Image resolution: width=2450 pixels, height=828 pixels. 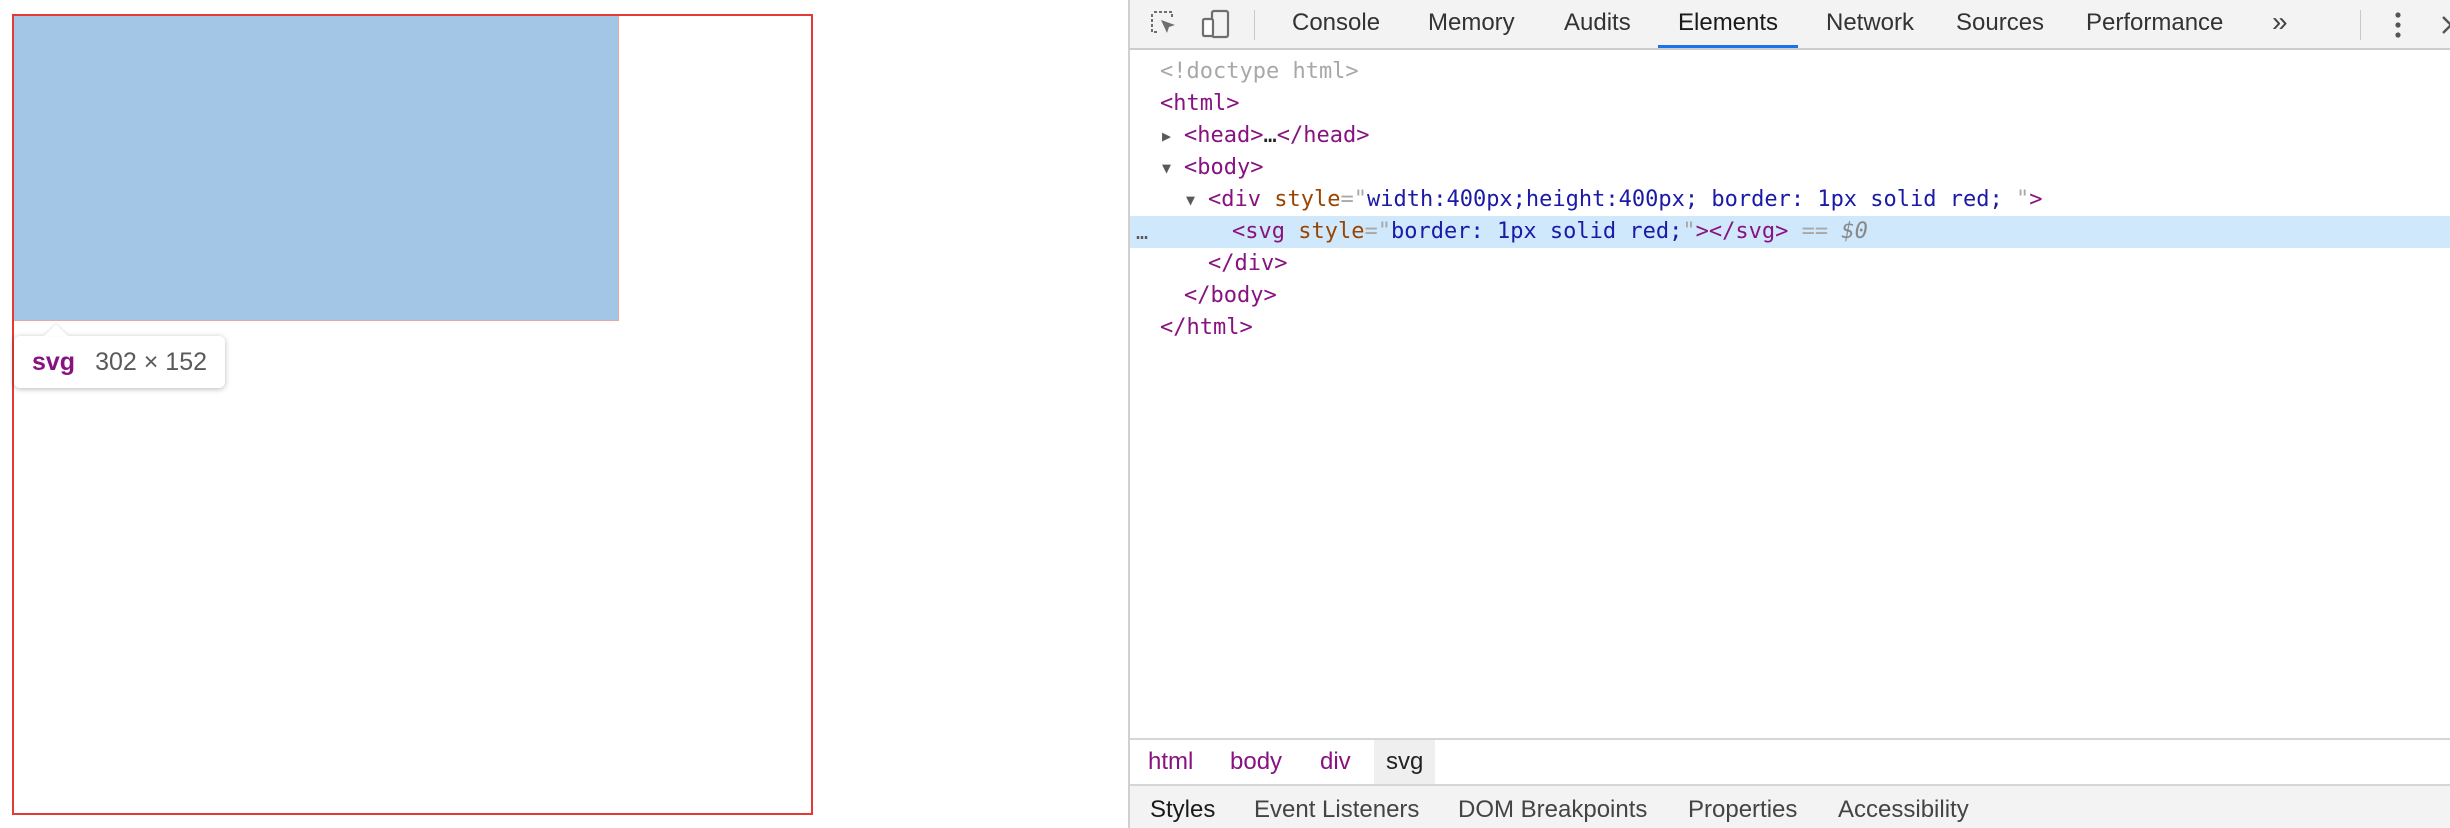 I want to click on tooltip-dimensions: 302 × 152, so click(x=151, y=361).